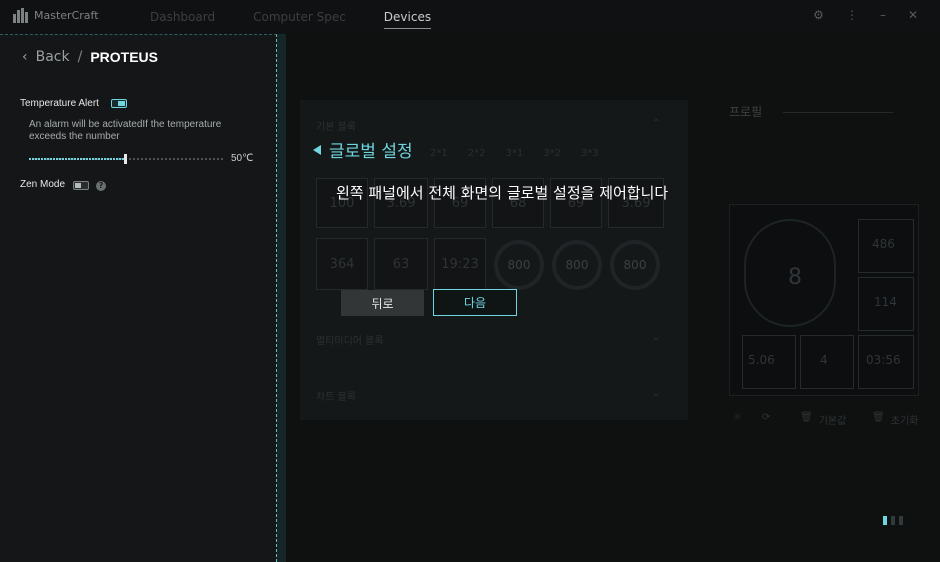 The width and height of the screenshot is (940, 562). I want to click on layout-options: 2*1 2*2 3*1 3*2 3*3, so click(514, 153).